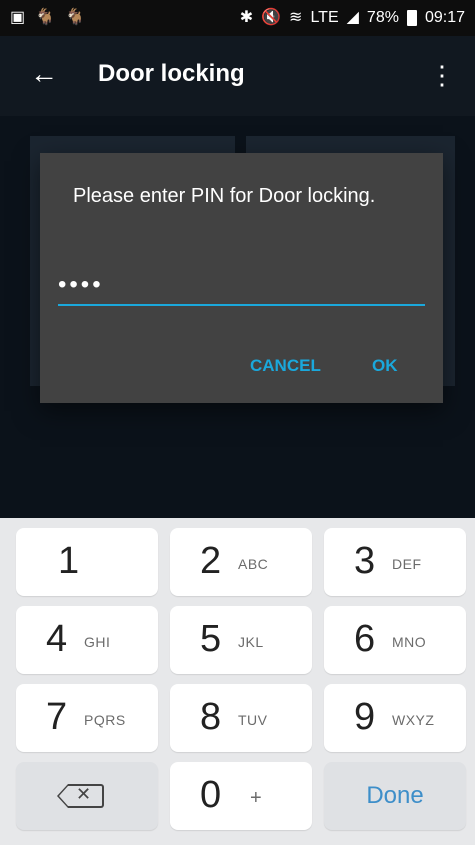  Describe the element at coordinates (365, 639) in the screenshot. I see `key-6-number: 6` at that location.